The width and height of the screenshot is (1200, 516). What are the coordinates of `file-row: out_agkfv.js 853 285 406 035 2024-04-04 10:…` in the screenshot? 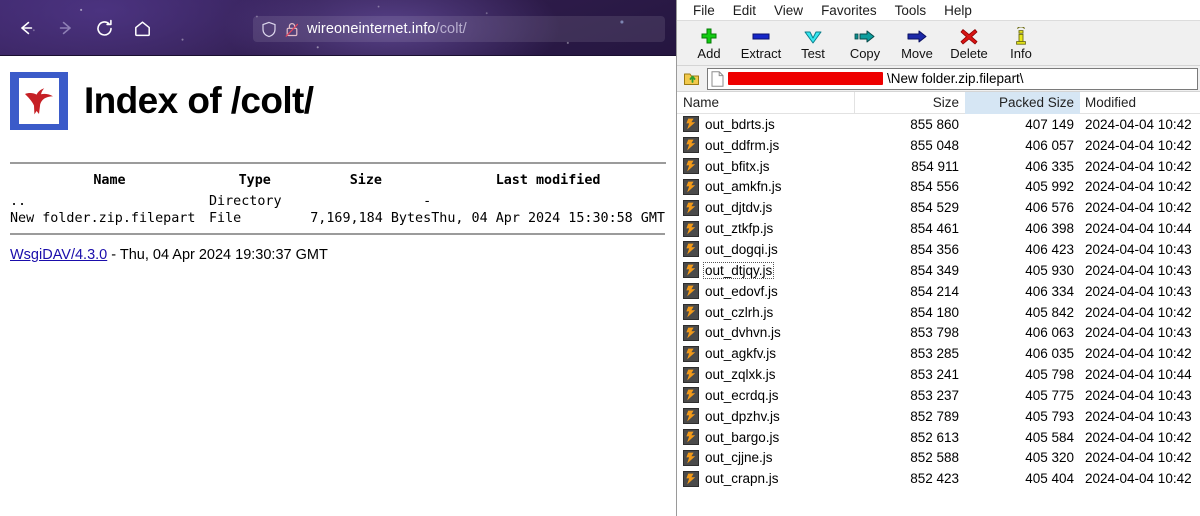 It's located at (938, 353).